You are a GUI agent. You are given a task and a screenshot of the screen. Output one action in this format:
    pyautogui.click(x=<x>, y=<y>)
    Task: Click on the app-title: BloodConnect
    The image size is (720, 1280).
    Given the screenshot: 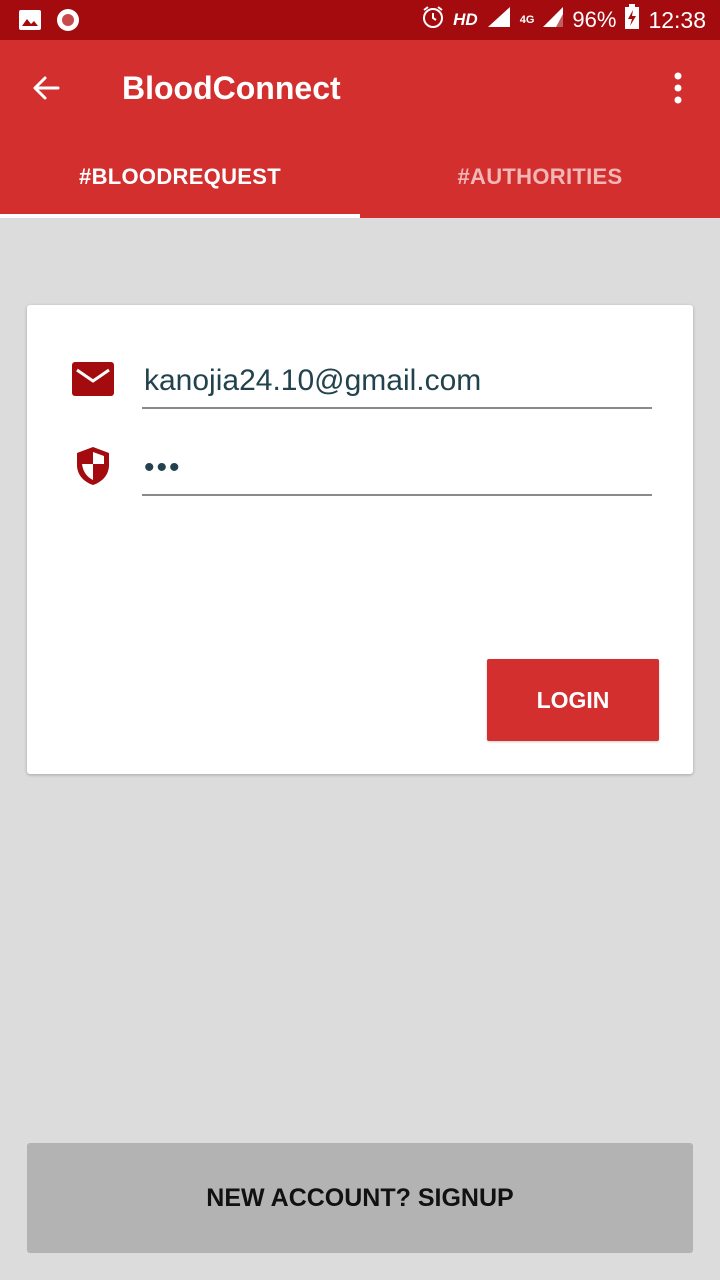 What is the action you would take?
    pyautogui.click(x=231, y=88)
    